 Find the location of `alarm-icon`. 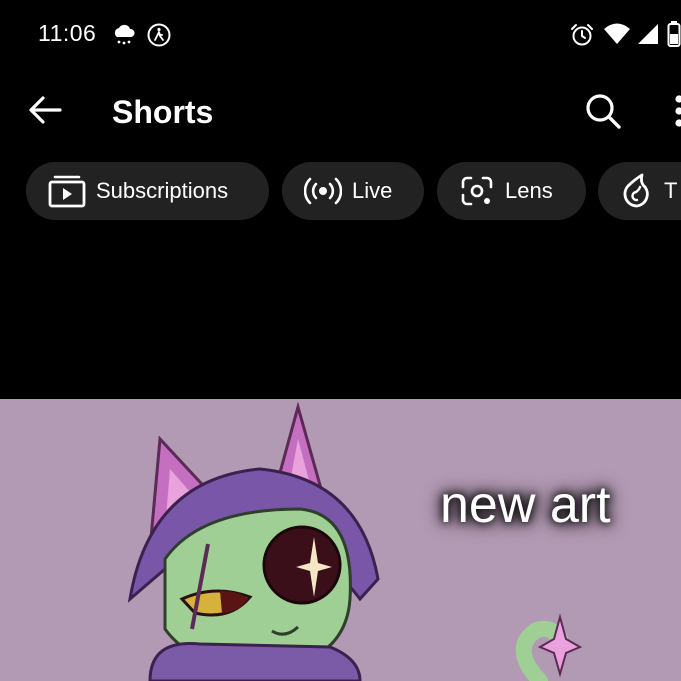

alarm-icon is located at coordinates (582, 35).